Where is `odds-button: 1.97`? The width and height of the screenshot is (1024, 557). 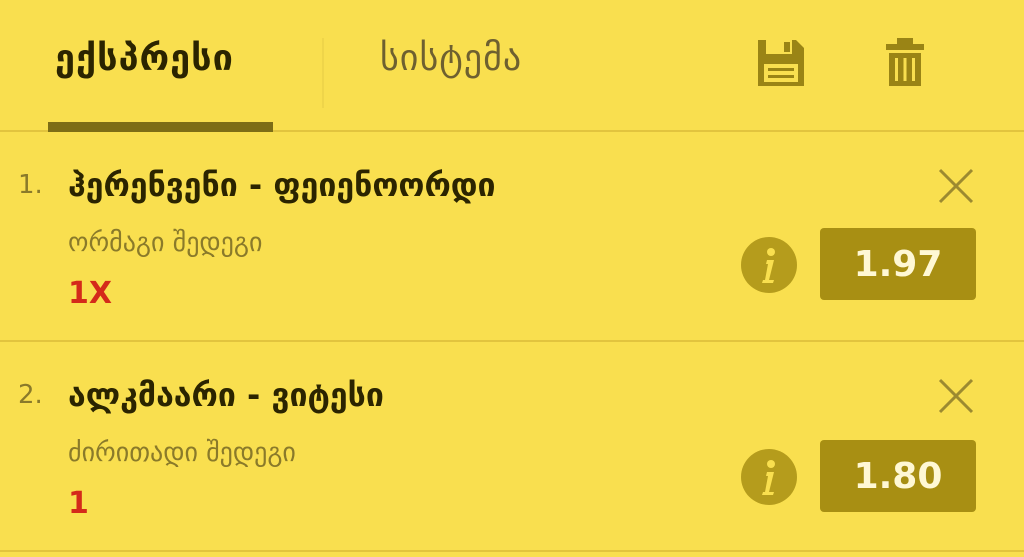
odds-button: 1.97 is located at coordinates (898, 264).